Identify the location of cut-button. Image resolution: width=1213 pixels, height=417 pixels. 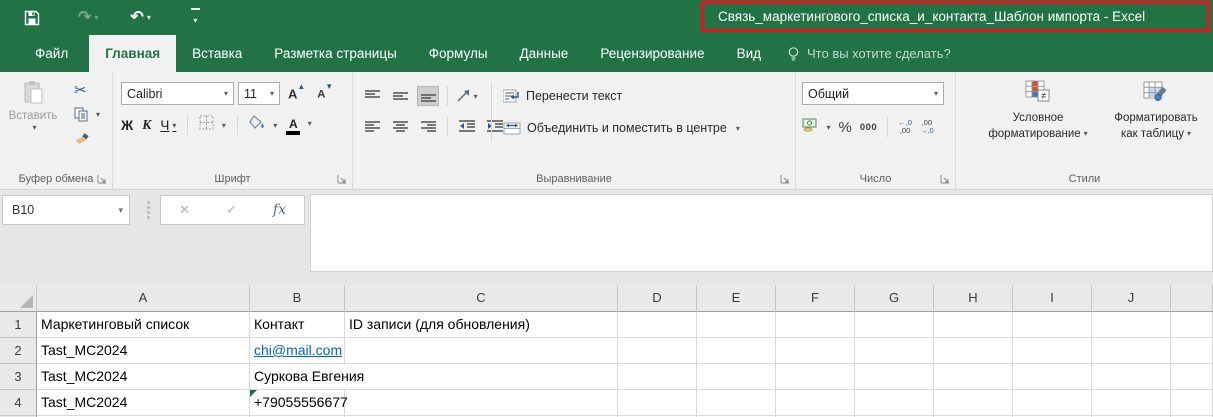
(87, 90).